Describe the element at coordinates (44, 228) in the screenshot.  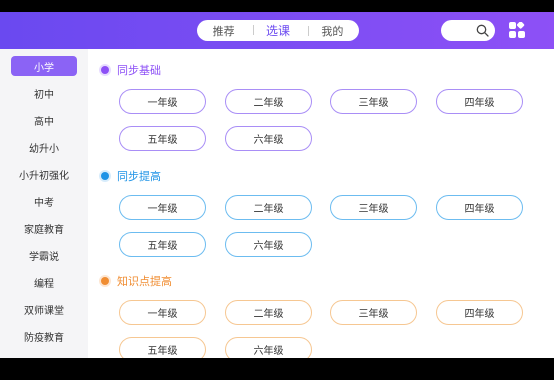
I see `sidebar-item-family-education: 家庭教育` at that location.